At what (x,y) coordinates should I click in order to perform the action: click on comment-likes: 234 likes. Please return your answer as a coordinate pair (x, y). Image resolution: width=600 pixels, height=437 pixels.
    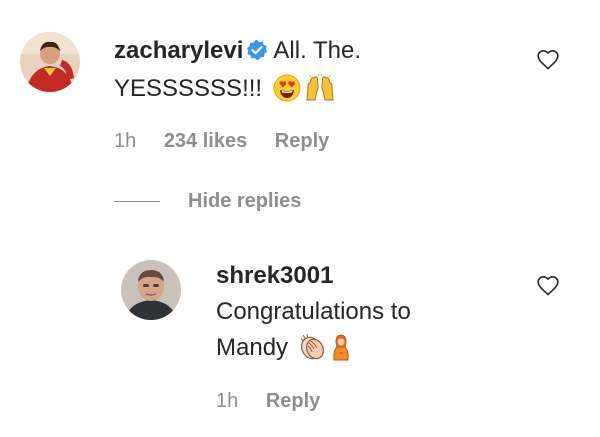
    Looking at the image, I should click on (205, 141).